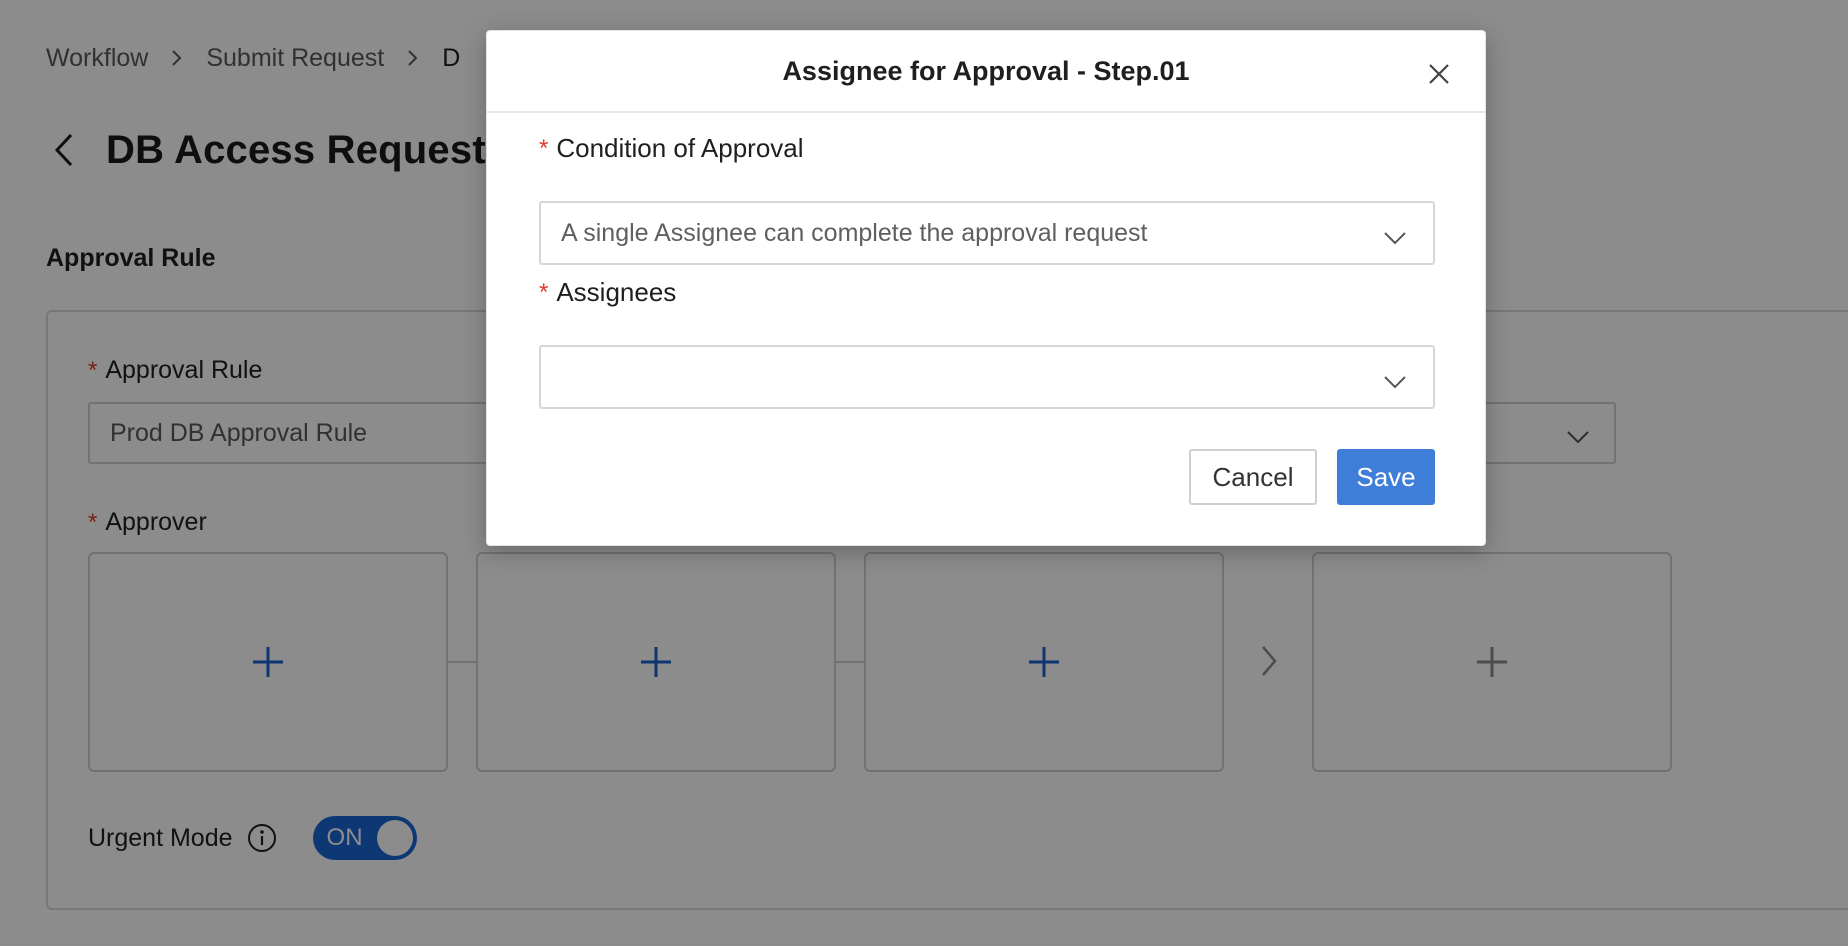 The image size is (1848, 946). I want to click on assignees-select, so click(987, 377).